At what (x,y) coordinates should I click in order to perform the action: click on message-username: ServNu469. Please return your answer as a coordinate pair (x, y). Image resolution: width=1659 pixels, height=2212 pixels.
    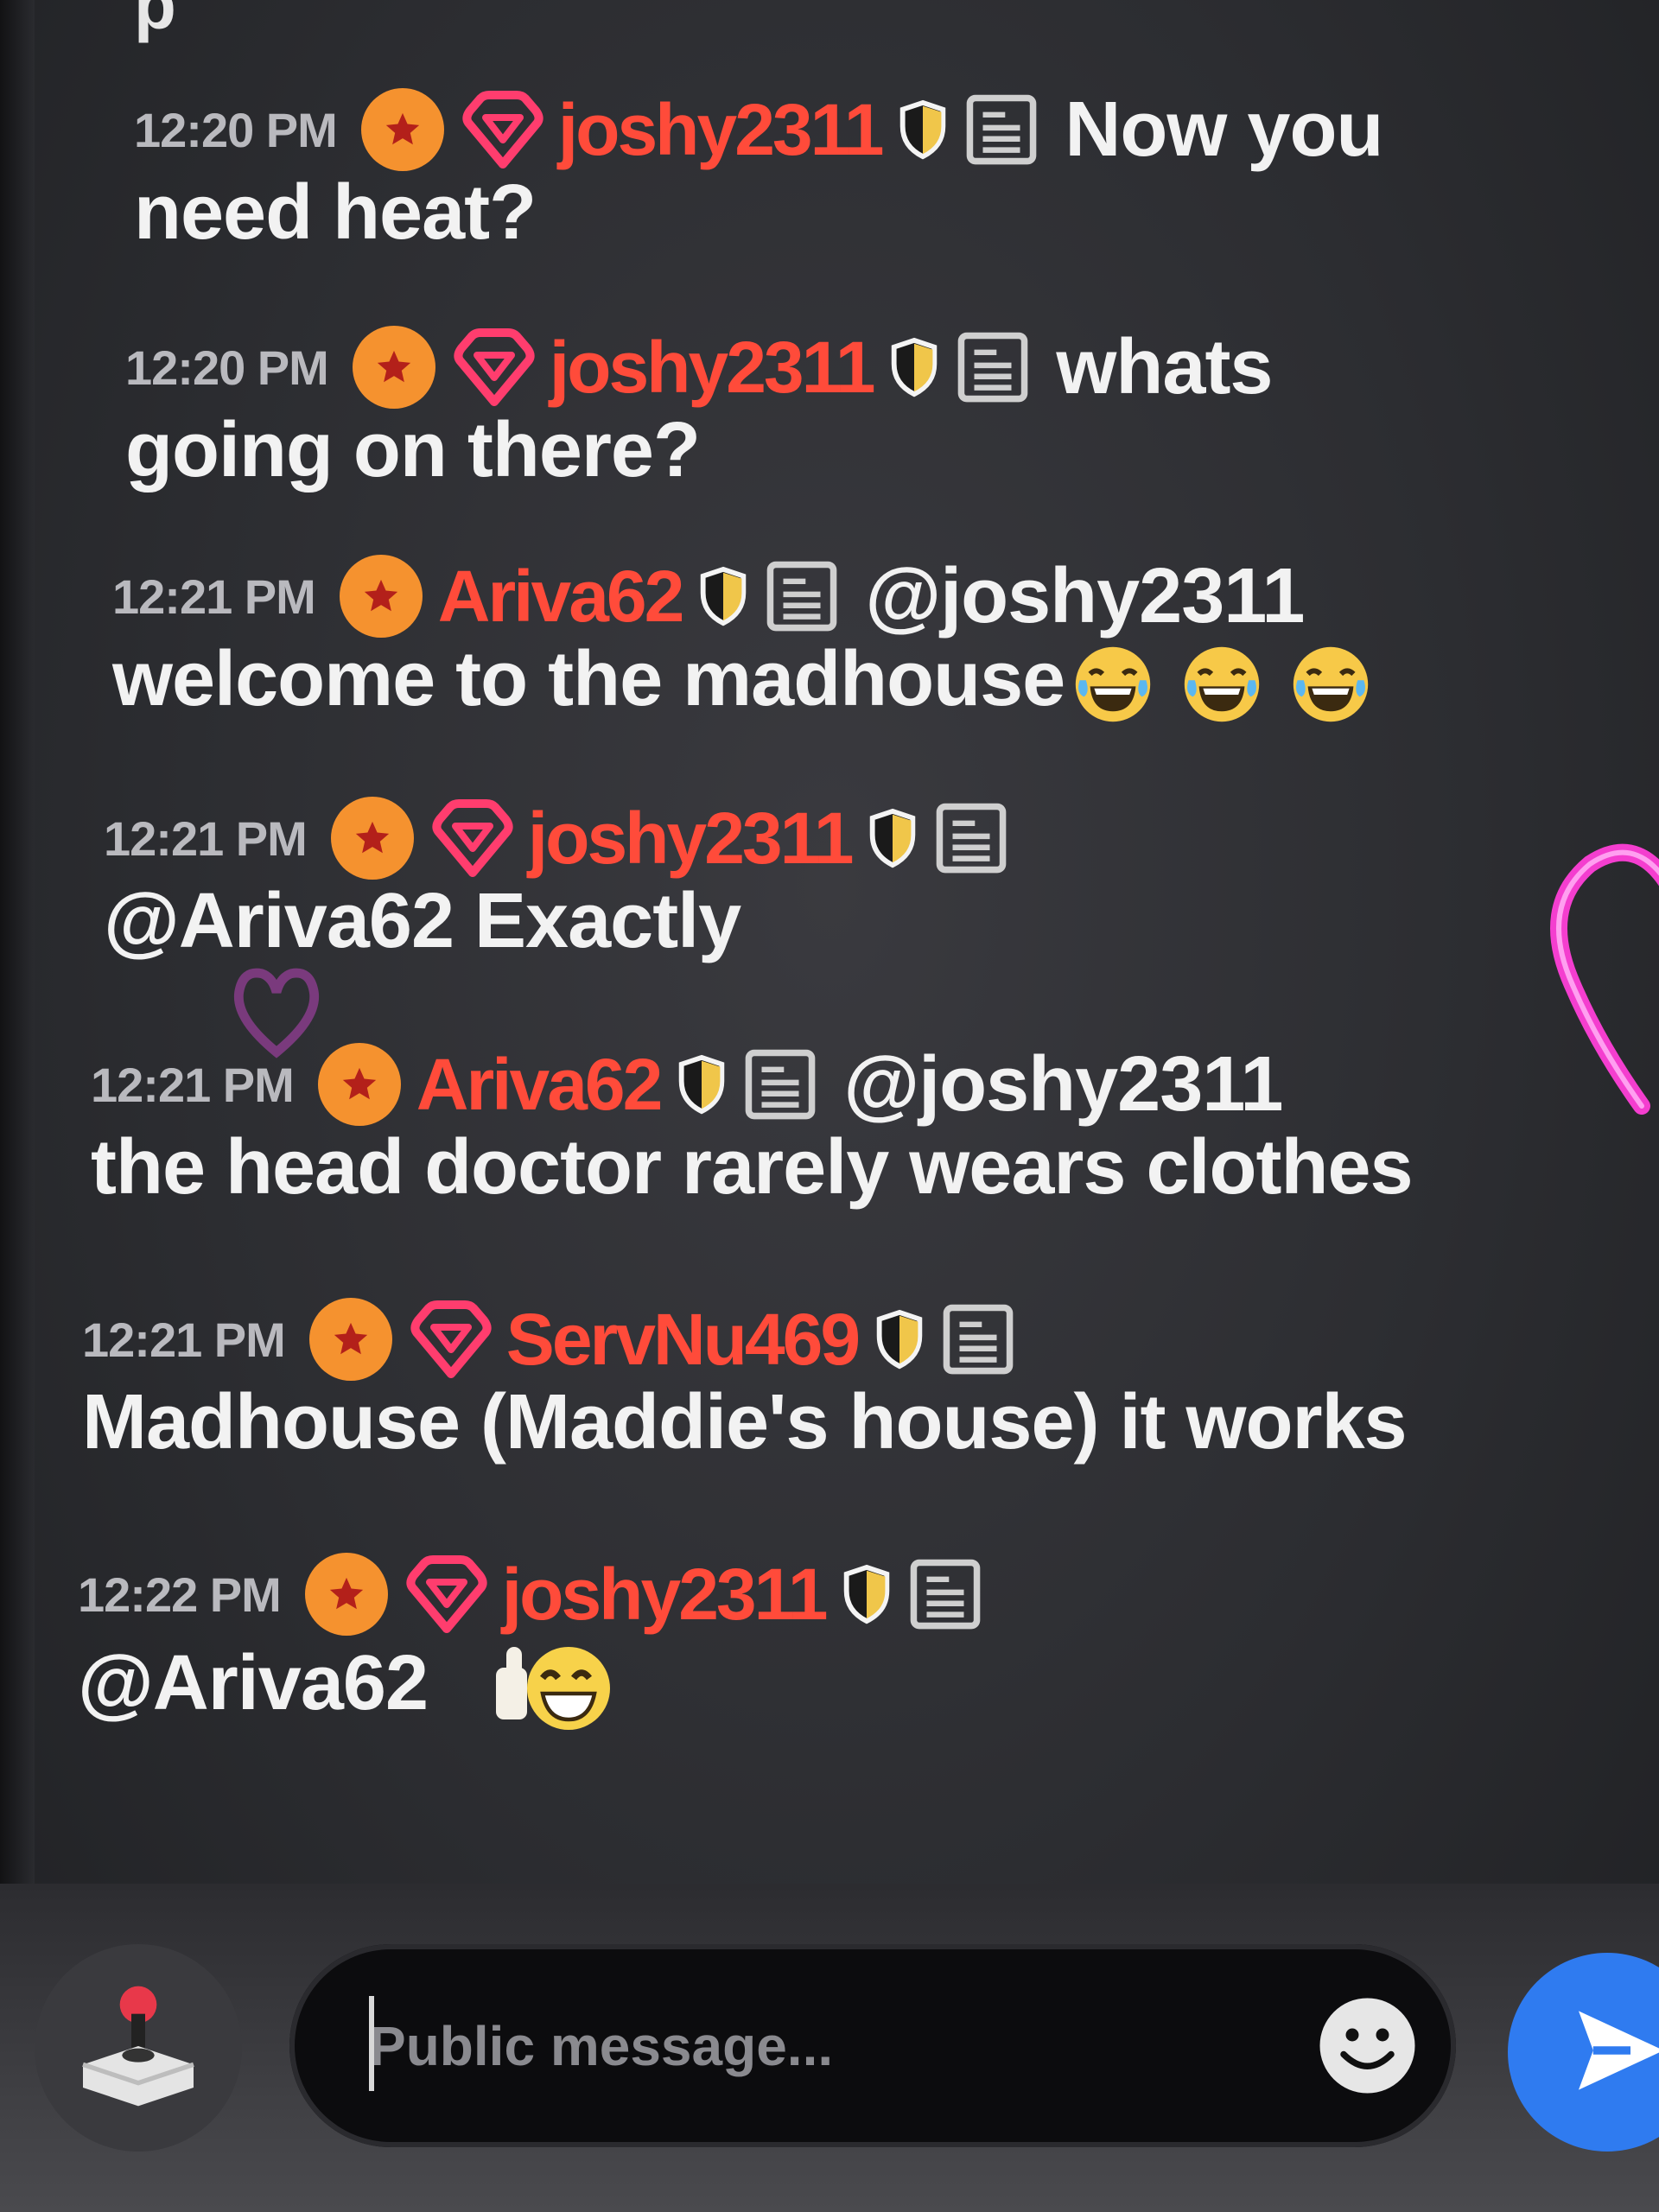
    Looking at the image, I should click on (683, 1340).